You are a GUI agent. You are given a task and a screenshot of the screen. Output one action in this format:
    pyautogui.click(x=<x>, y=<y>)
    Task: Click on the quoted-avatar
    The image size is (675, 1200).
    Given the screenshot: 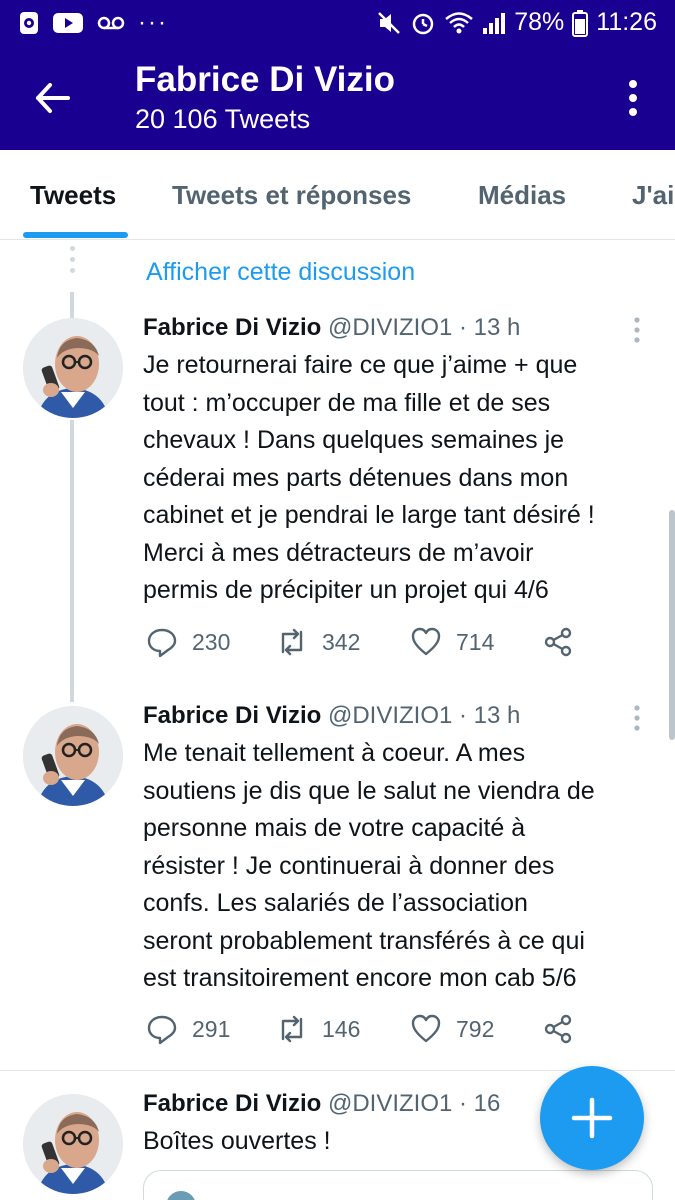 What is the action you would take?
    pyautogui.click(x=181, y=1195)
    